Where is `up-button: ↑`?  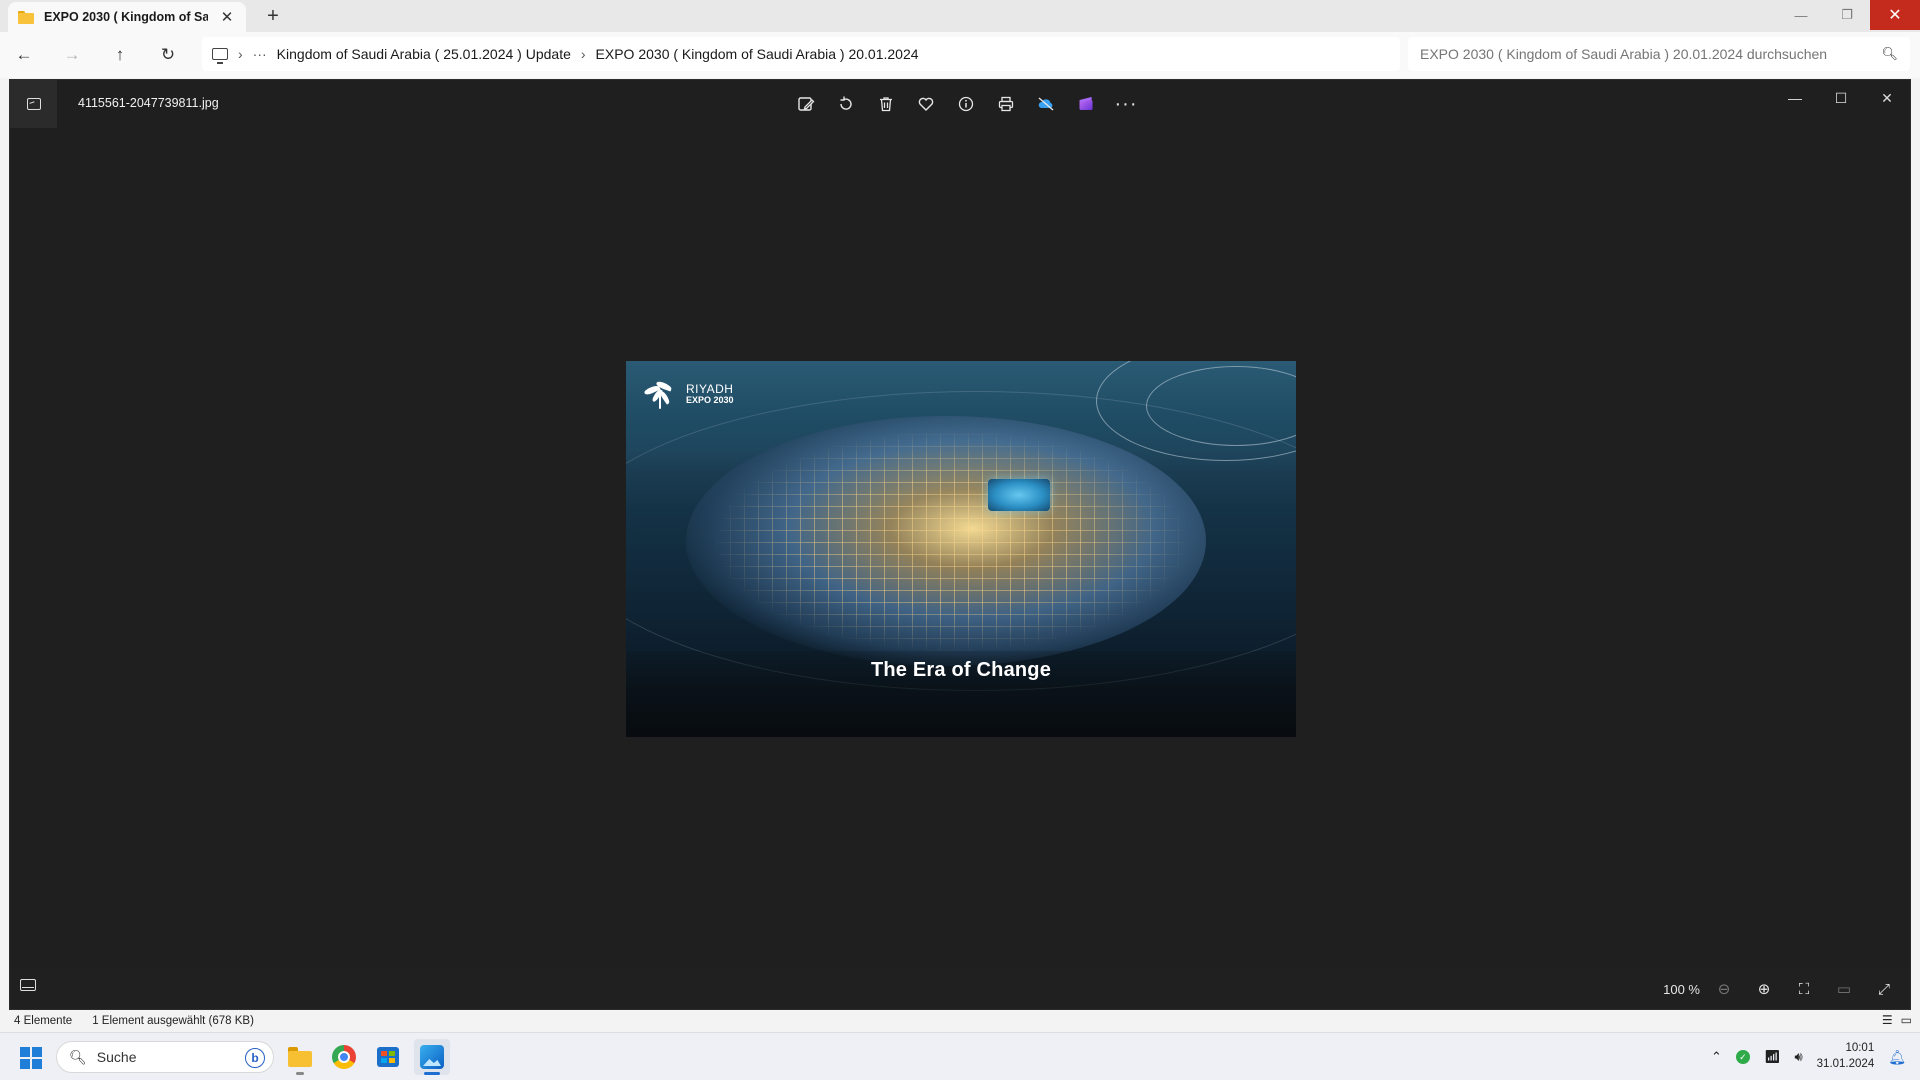
up-button: ↑ is located at coordinates (120, 55).